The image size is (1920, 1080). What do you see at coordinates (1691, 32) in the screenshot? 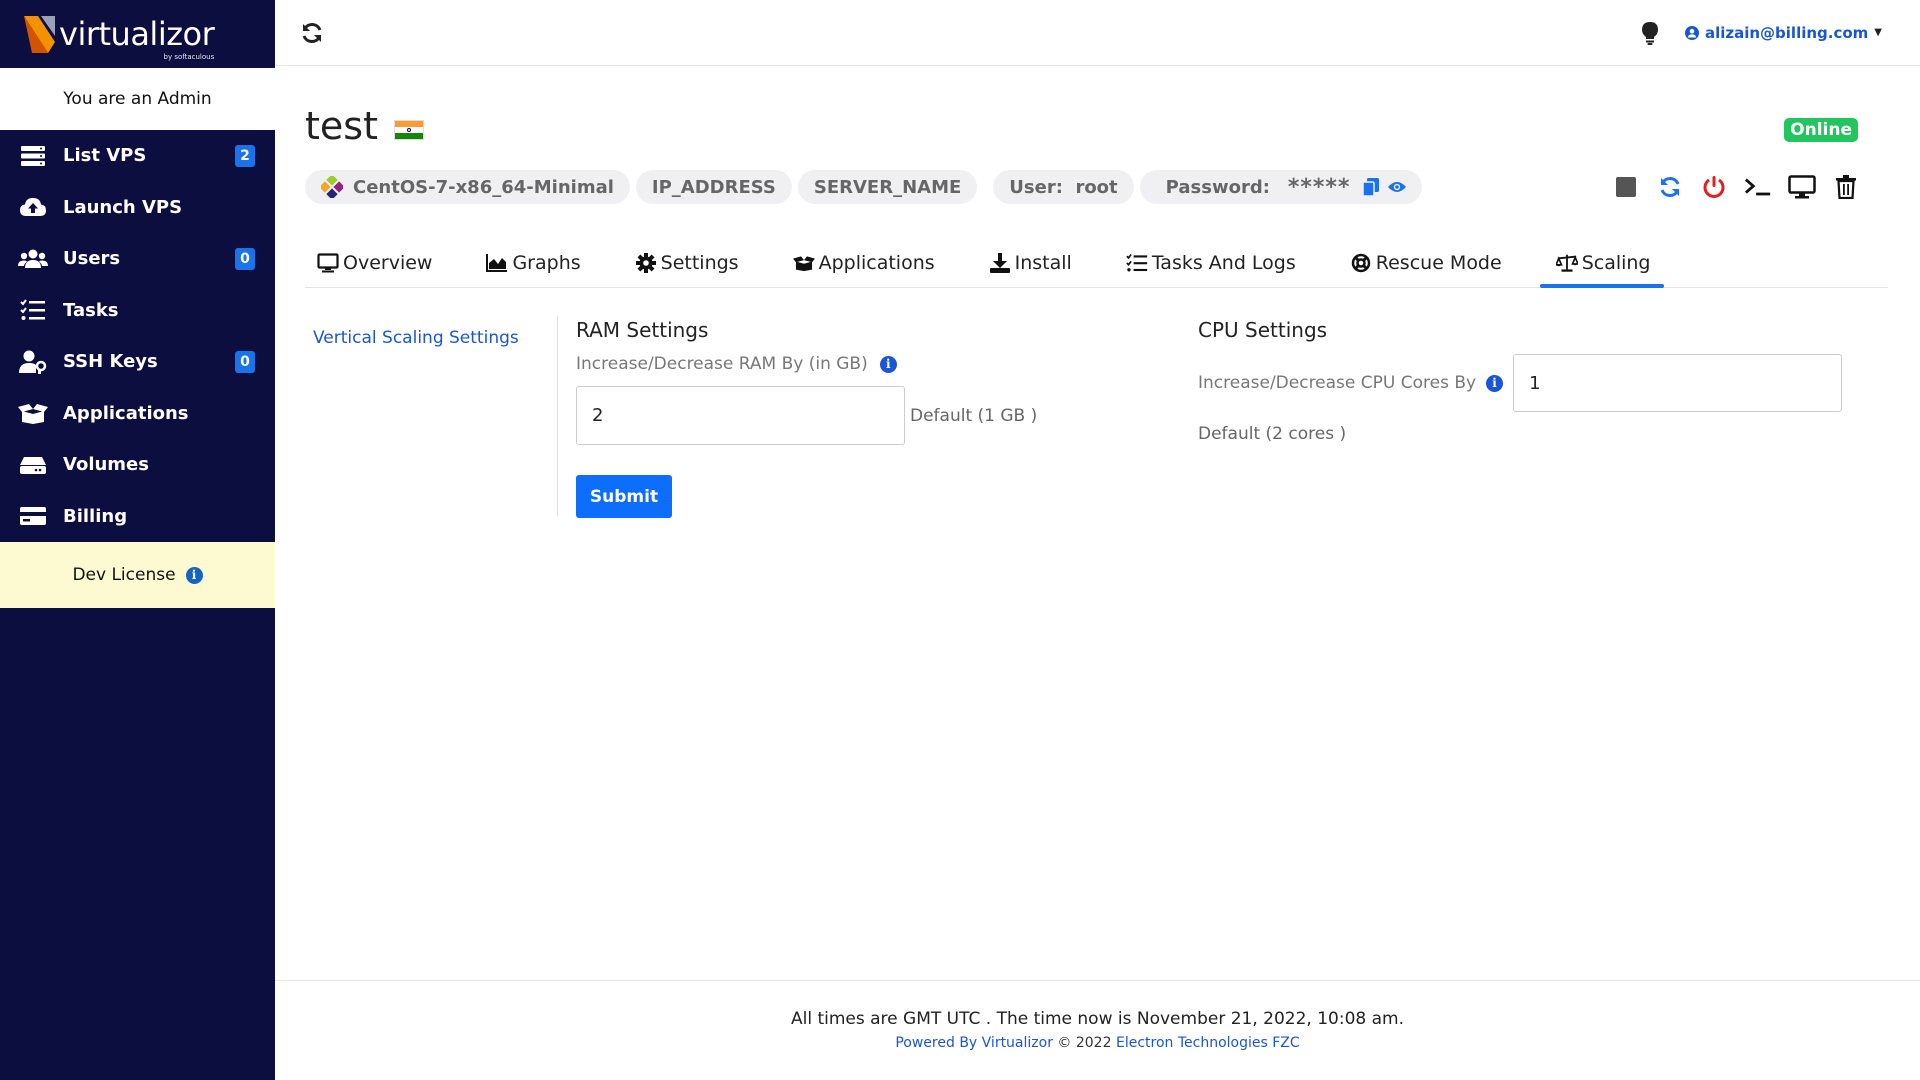
I see `user-circle-icon` at bounding box center [1691, 32].